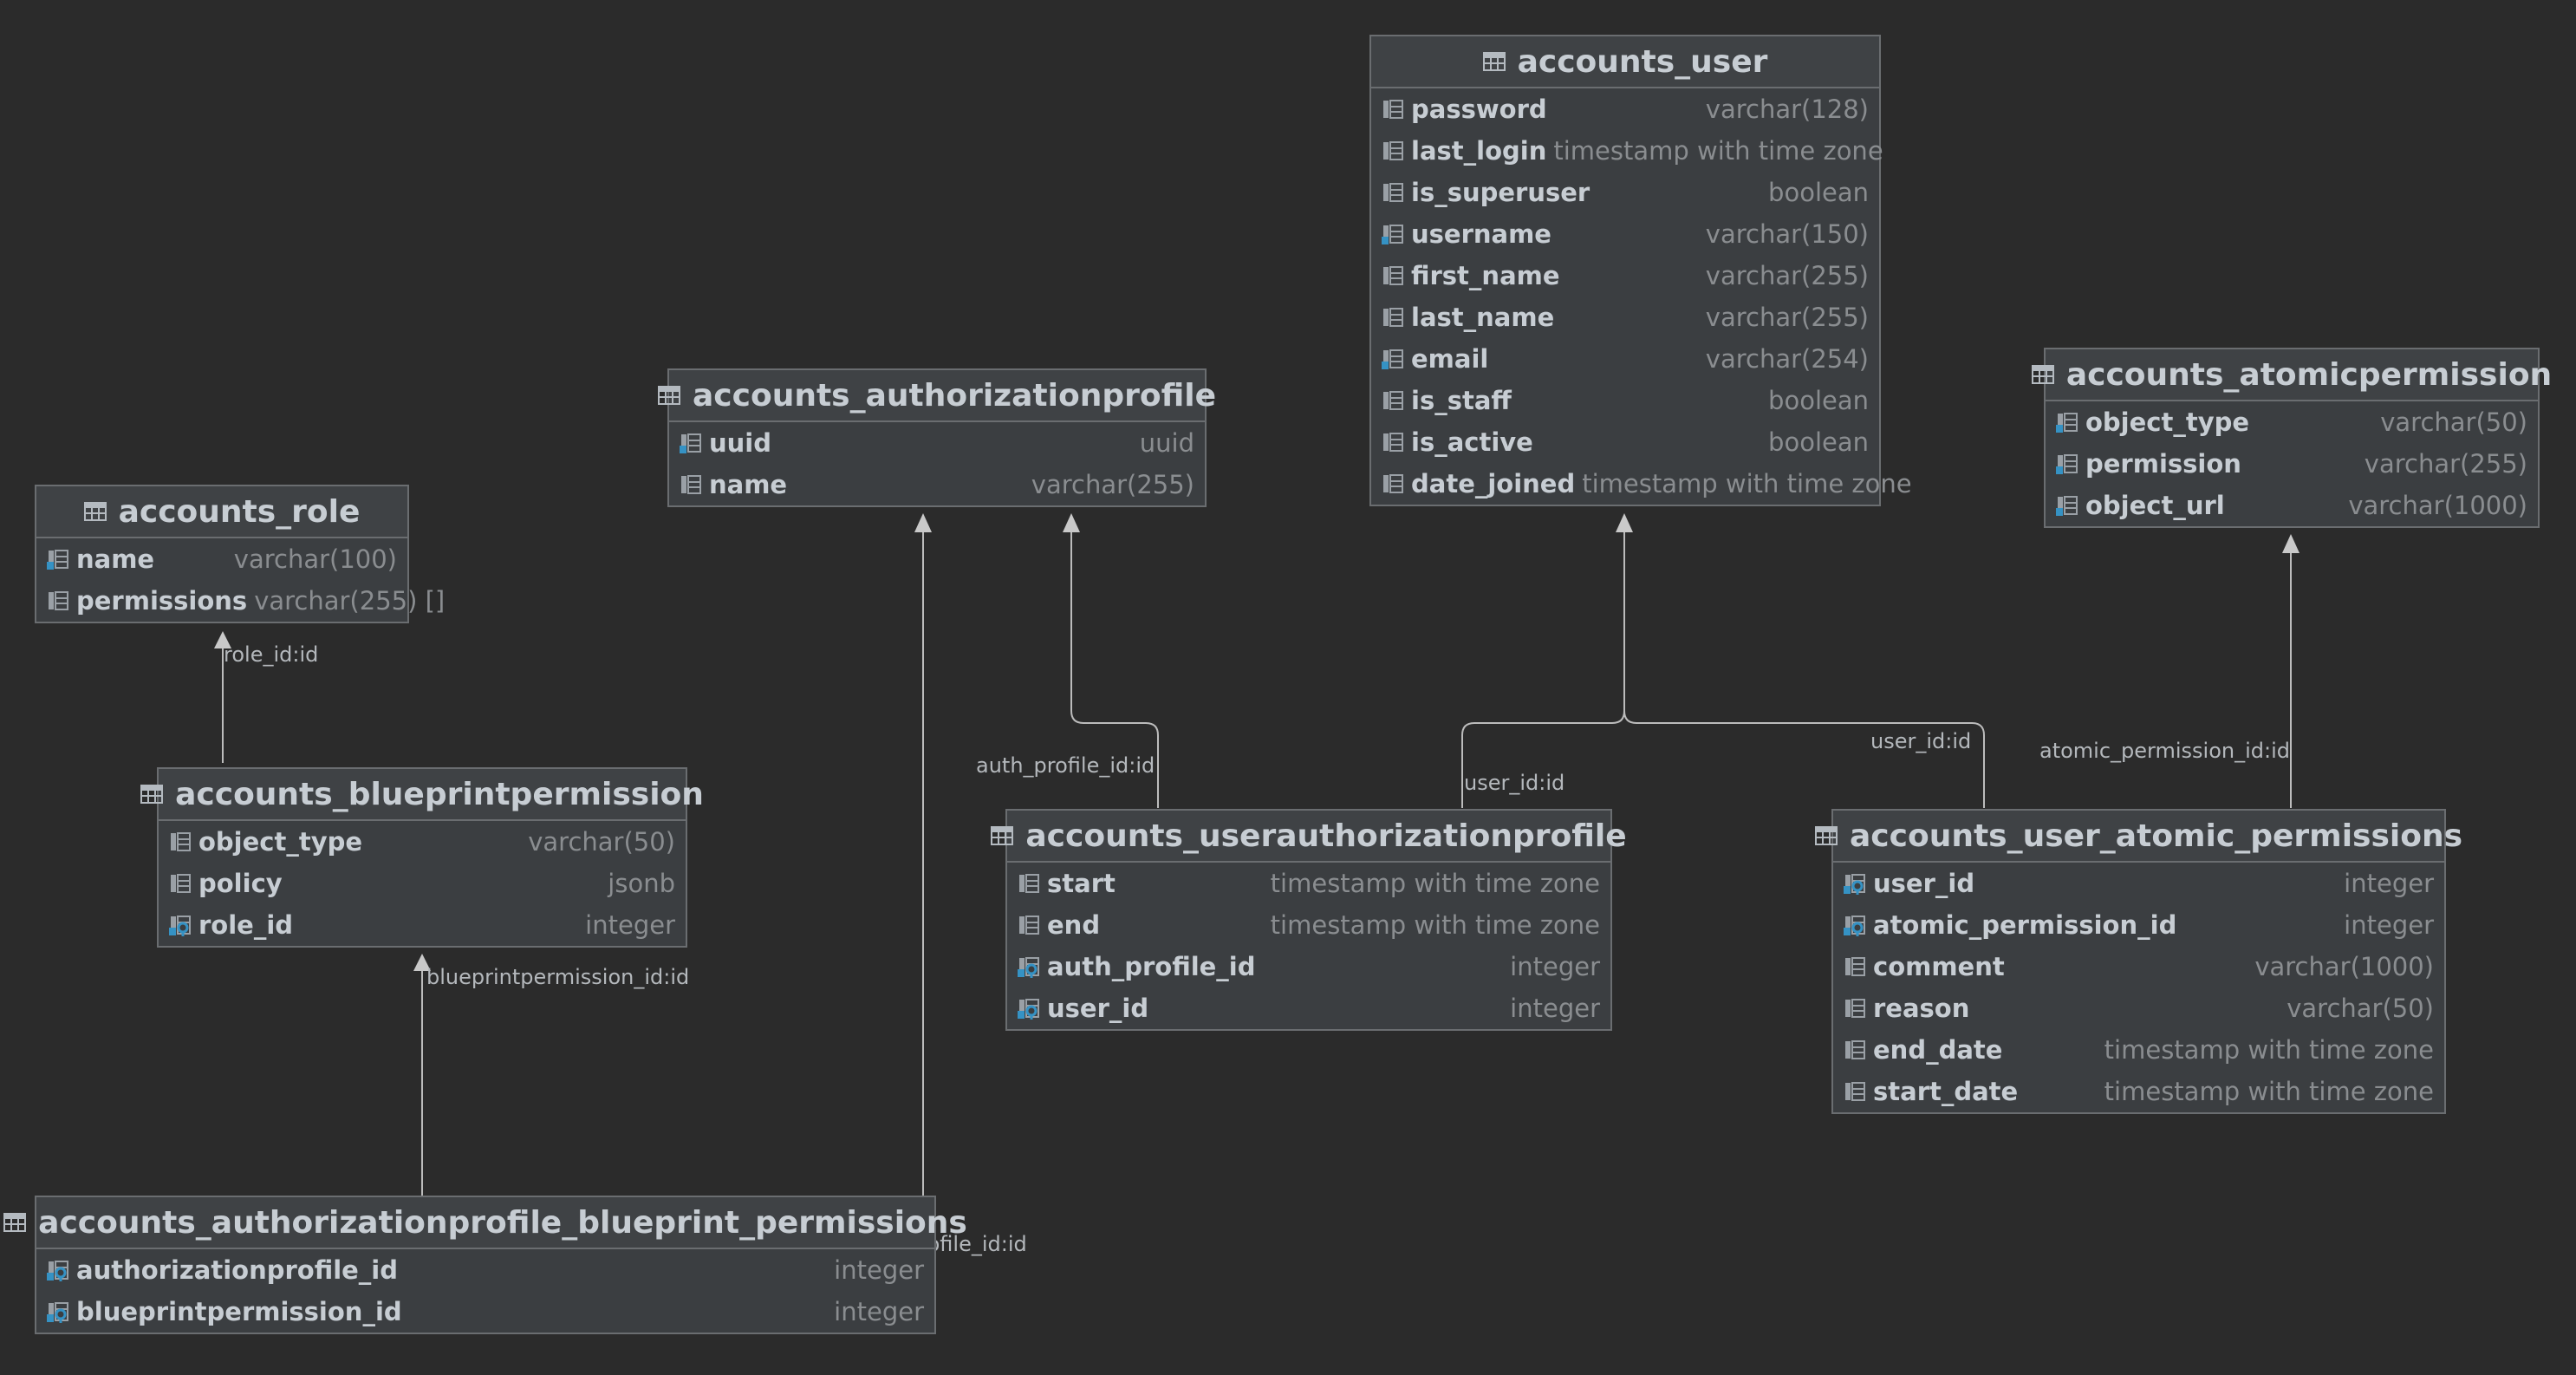 The image size is (2576, 1375). Describe the element at coordinates (1308, 925) in the screenshot. I see `column-row-end: end timestamp with time zone` at that location.